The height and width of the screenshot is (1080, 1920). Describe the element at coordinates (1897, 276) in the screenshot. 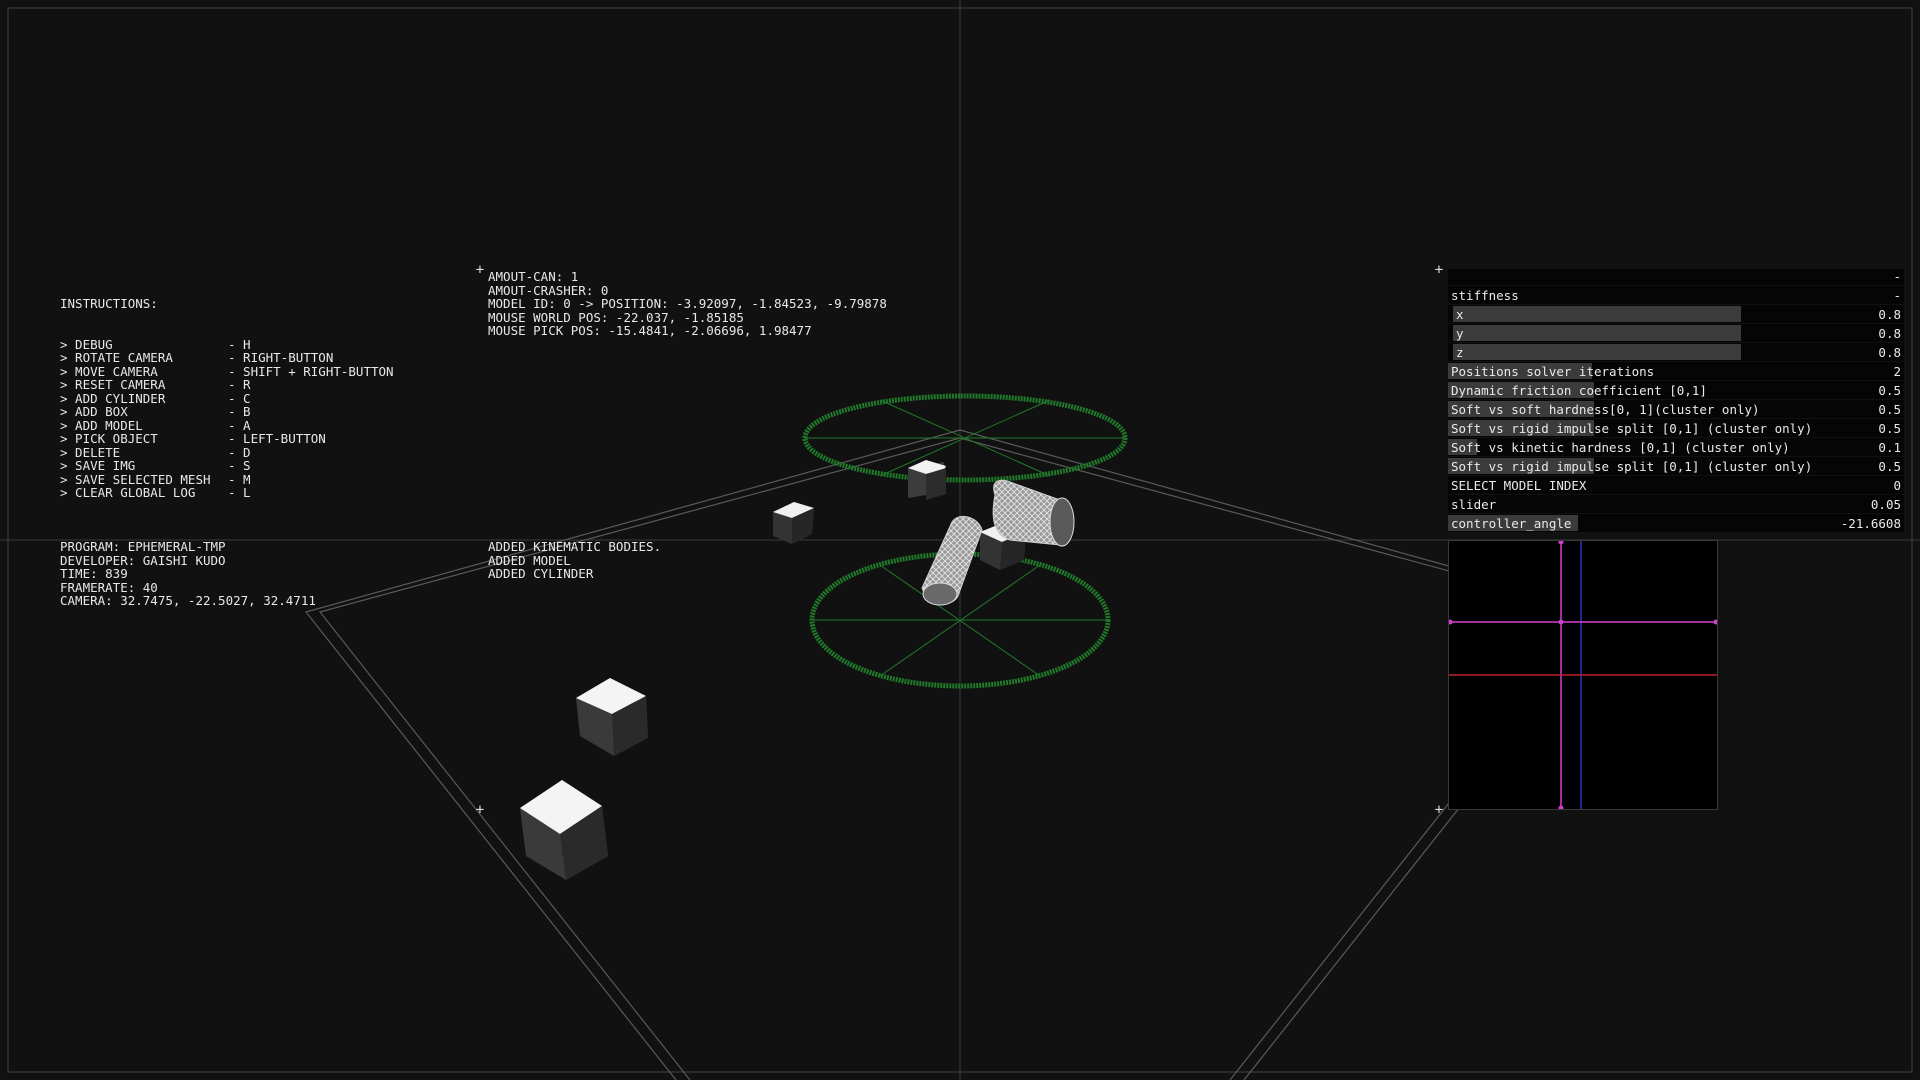

I see `panel-collapse-button: -` at that location.